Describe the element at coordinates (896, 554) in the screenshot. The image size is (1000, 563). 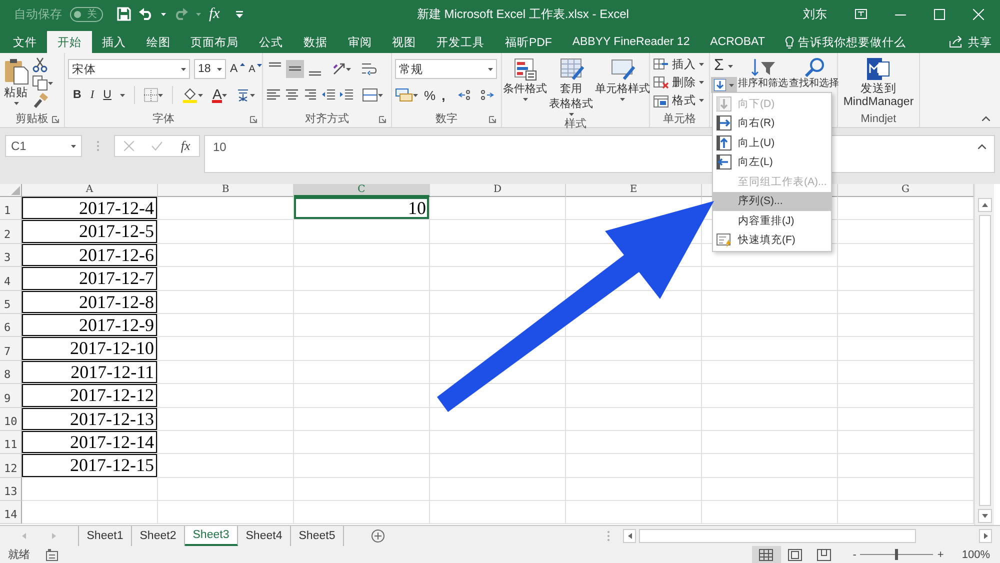
I see `slider-thumb` at that location.